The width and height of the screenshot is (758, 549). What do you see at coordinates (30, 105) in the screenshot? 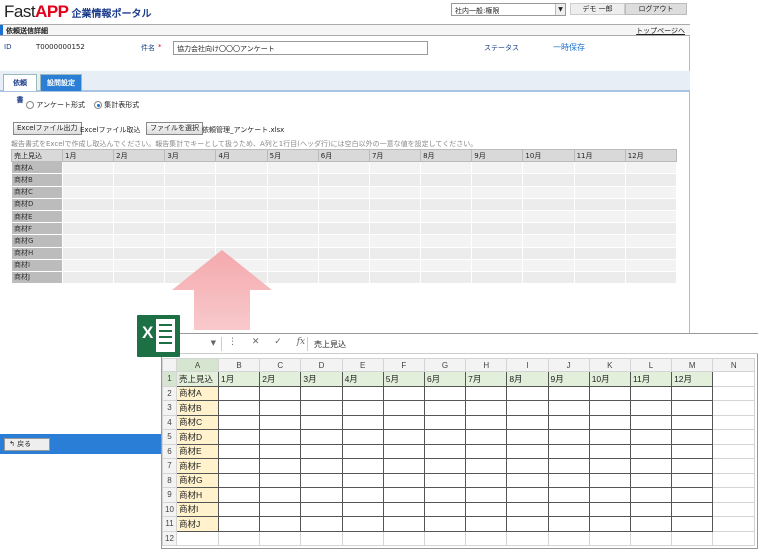
I see `radio-survey` at bounding box center [30, 105].